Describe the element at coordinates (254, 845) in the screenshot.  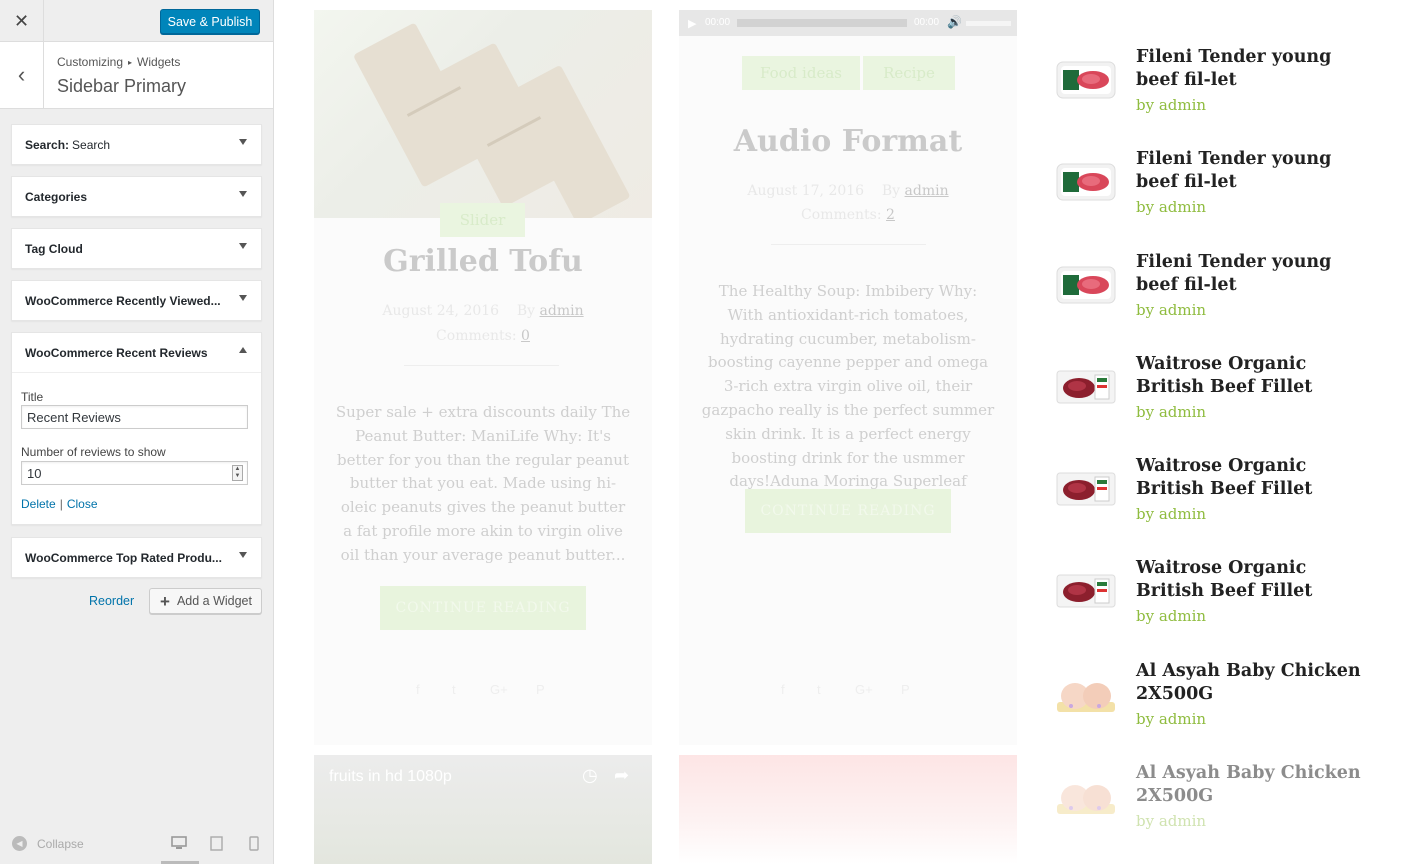
I see `mobile-icon` at that location.